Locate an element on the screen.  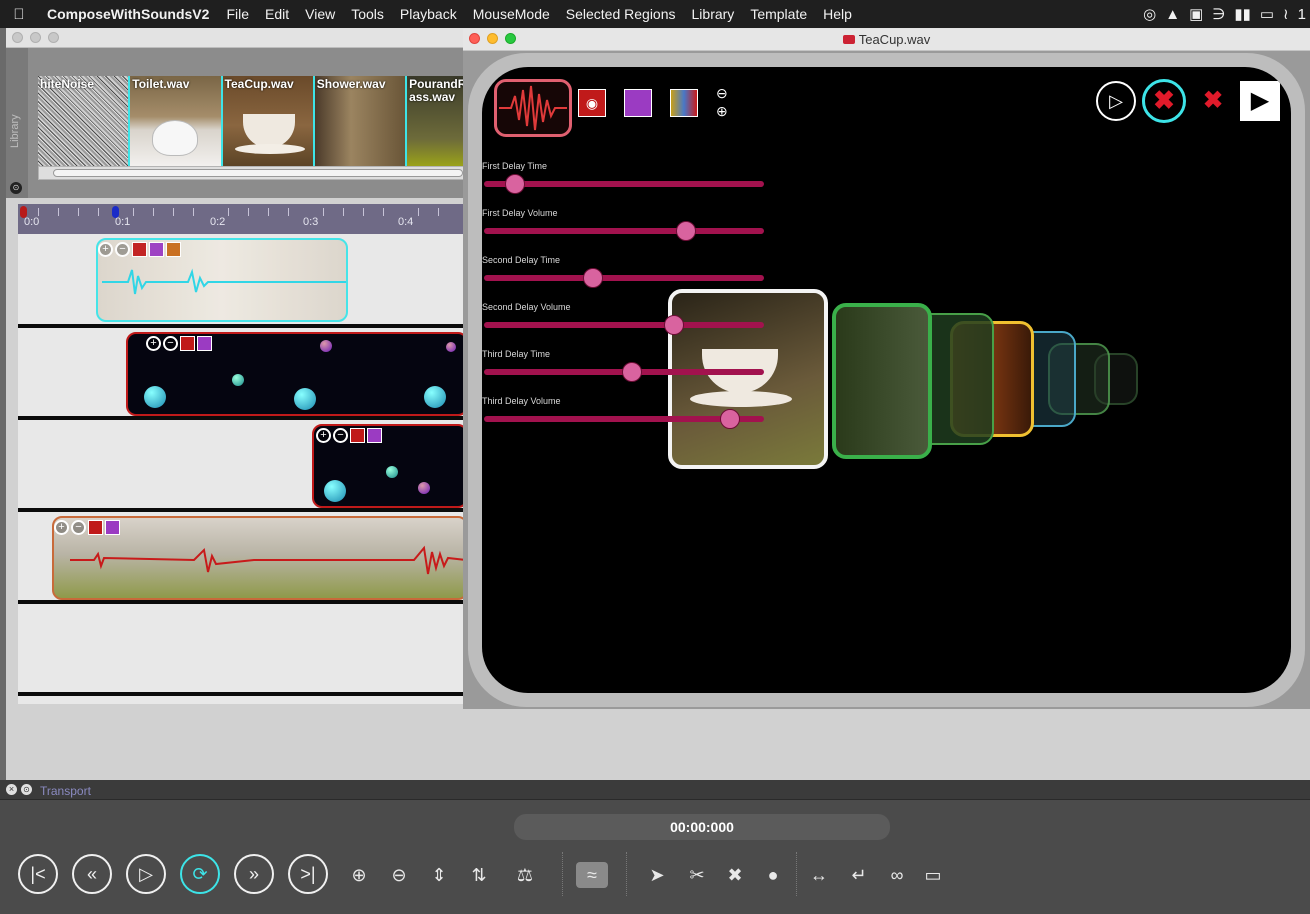
menu-mousemode: MouseMode is located at coordinates (511, 14).